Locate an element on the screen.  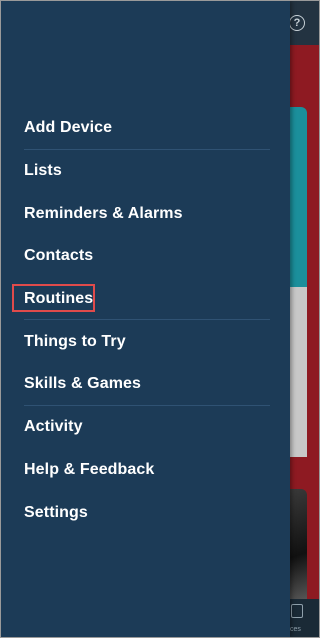
menu-item-label: Reminders & Alarms is located at coordinates (103, 213).